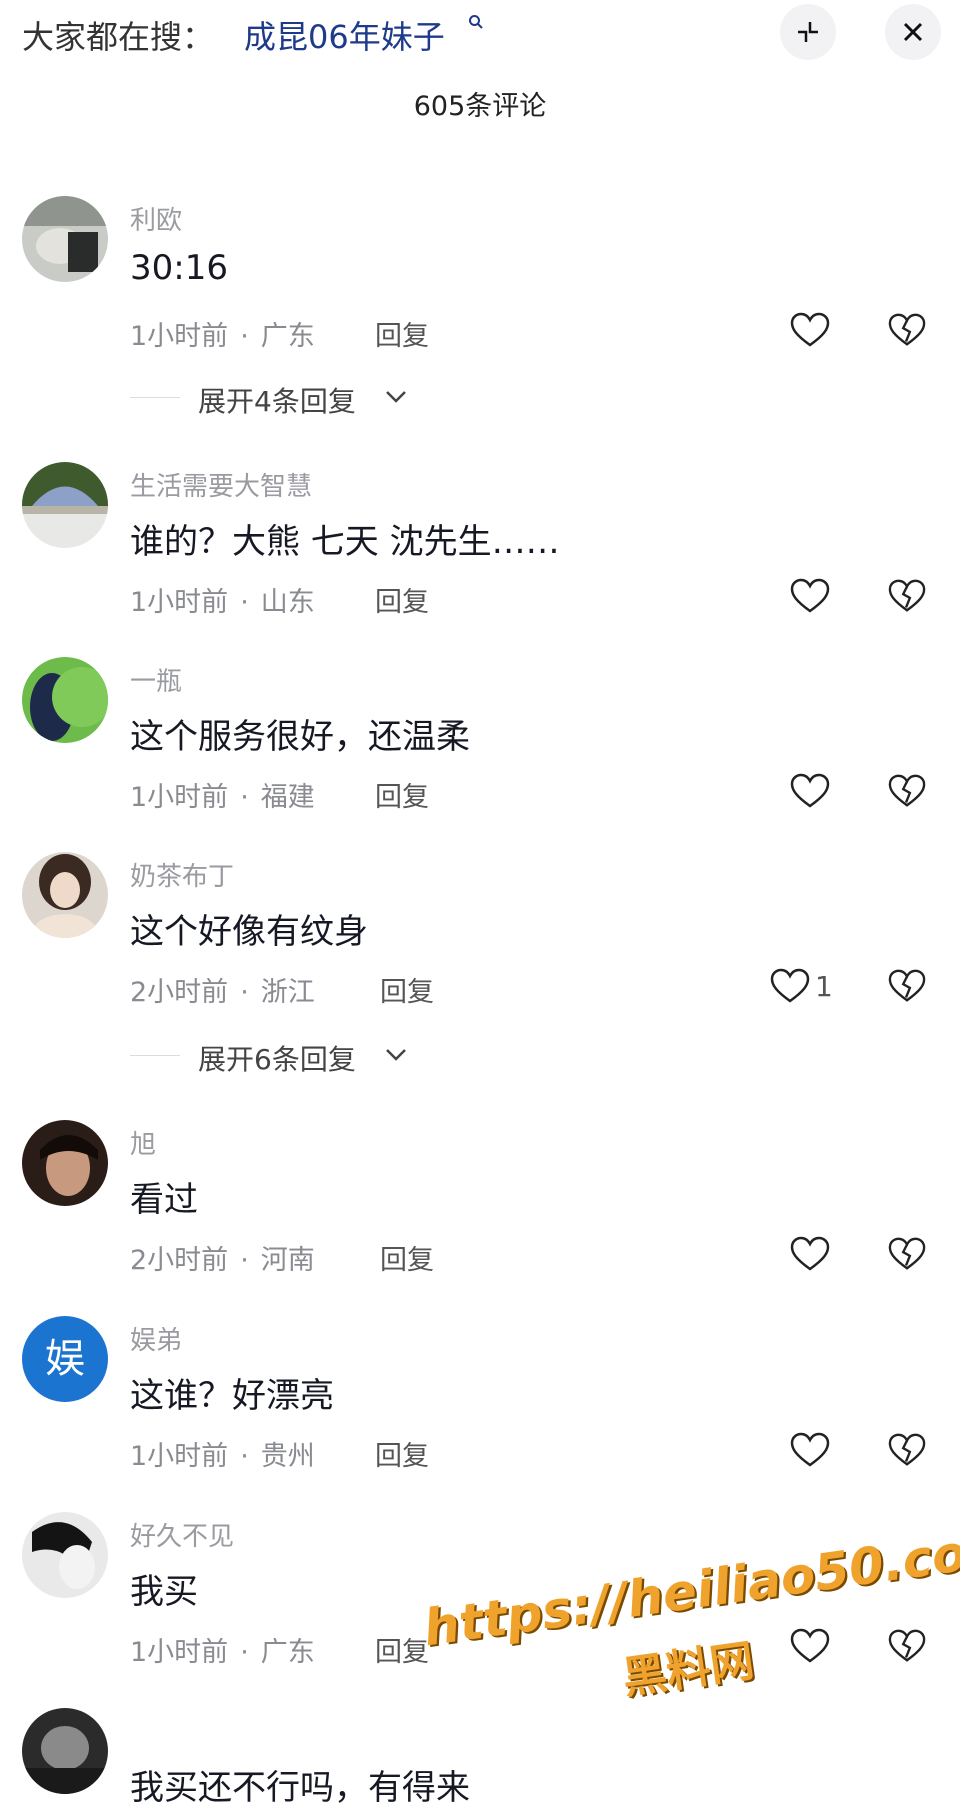 The height and width of the screenshot is (1809, 960). Describe the element at coordinates (182, 874) in the screenshot. I see `comment-username: 奶茶布丁` at that location.